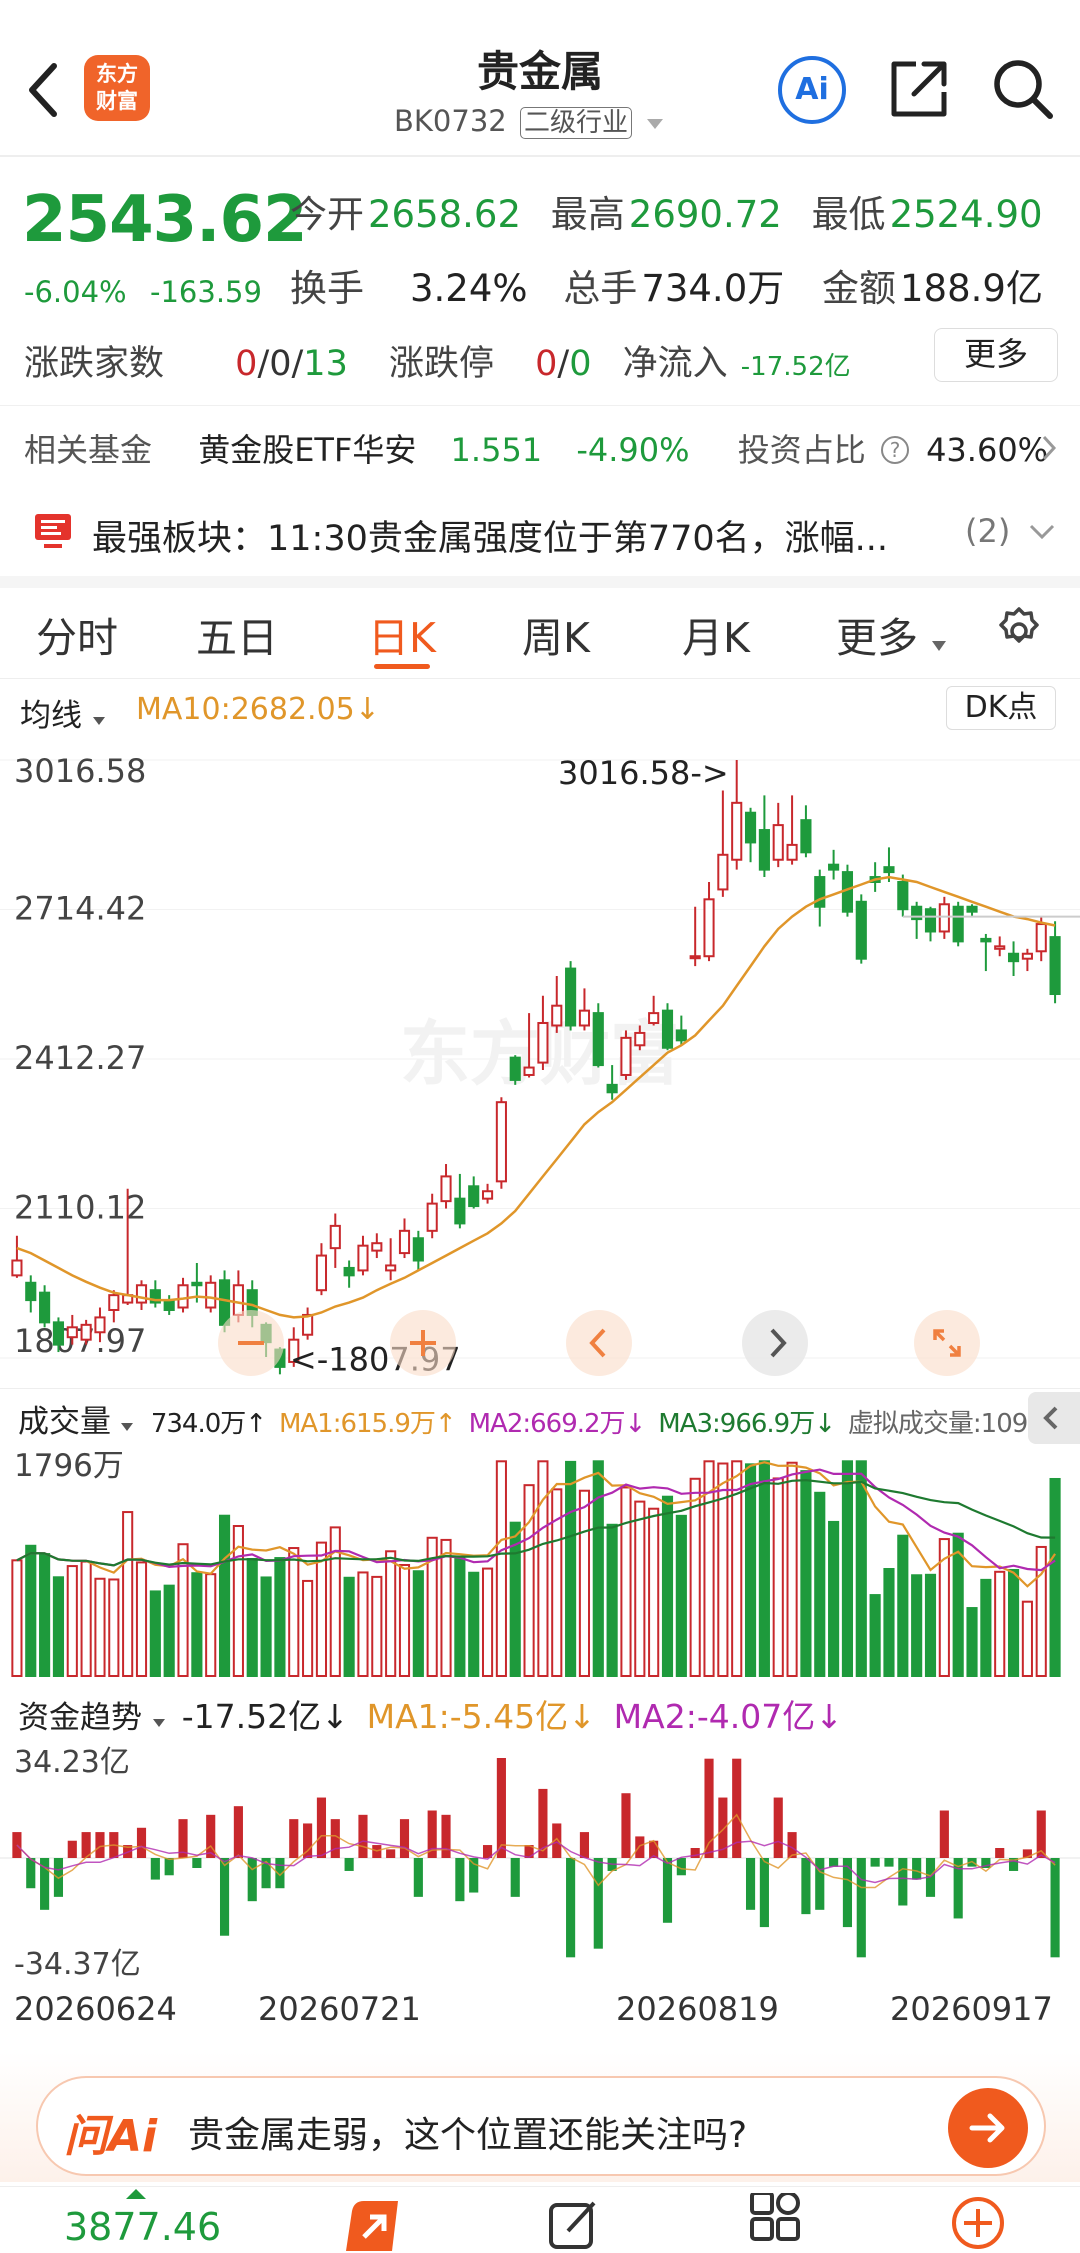 This screenshot has width=1080, height=2253. Describe the element at coordinates (208, 1424) in the screenshot. I see `volume-value: 734.0万↑` at that location.